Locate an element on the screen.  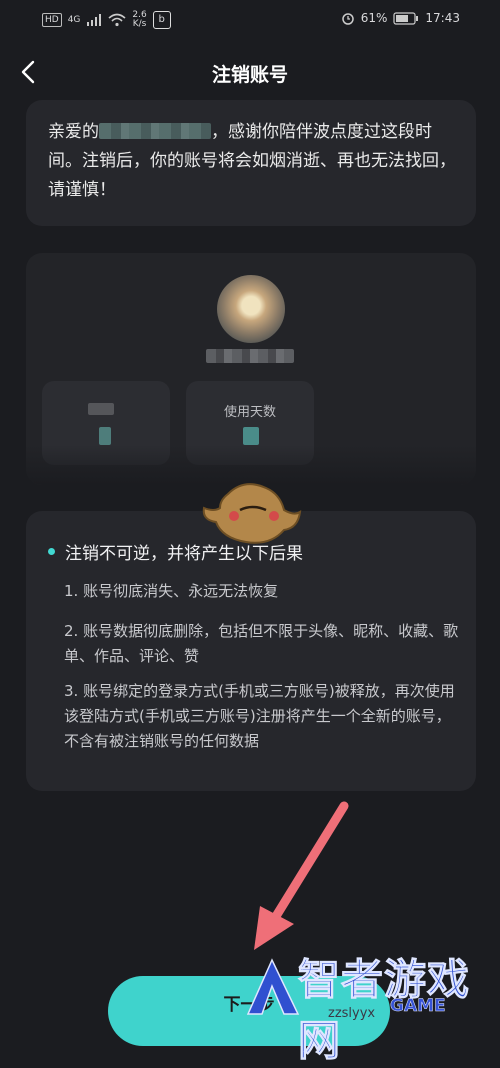
page-title: 注销账号 is located at coordinates (249, 75).